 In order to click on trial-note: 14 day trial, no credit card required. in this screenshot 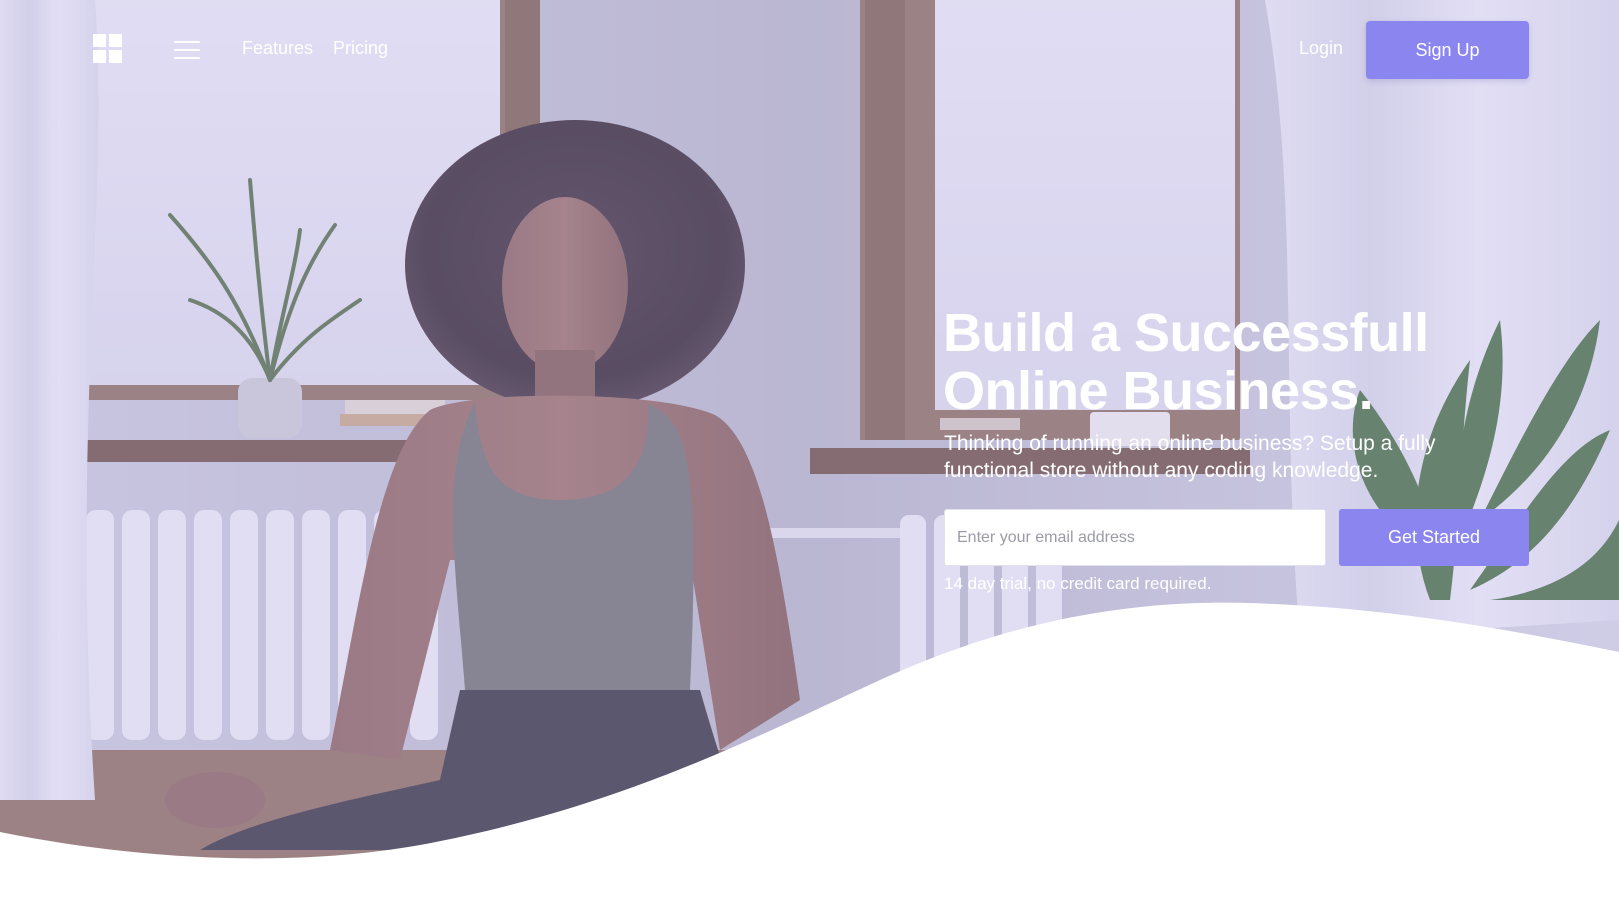, I will do `click(1078, 583)`.